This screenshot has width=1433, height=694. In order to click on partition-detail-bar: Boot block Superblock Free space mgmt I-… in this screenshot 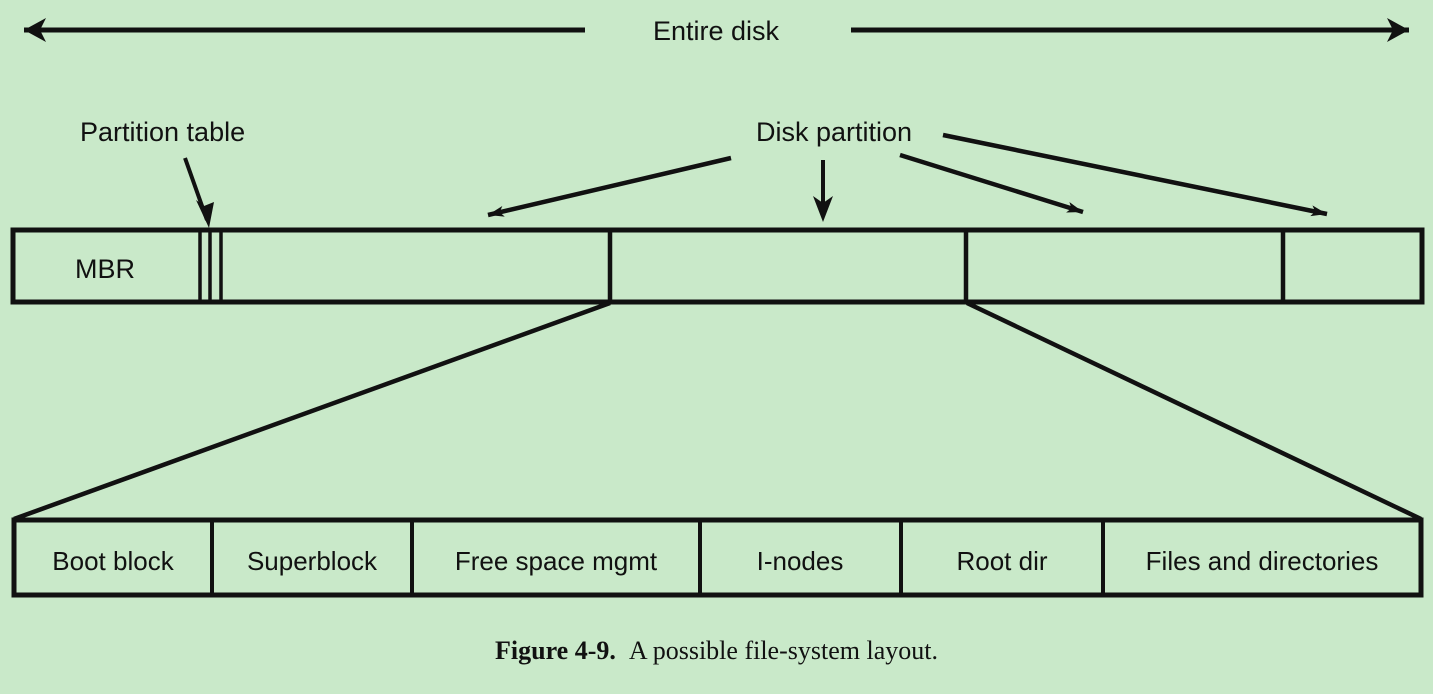, I will do `click(717, 557)`.